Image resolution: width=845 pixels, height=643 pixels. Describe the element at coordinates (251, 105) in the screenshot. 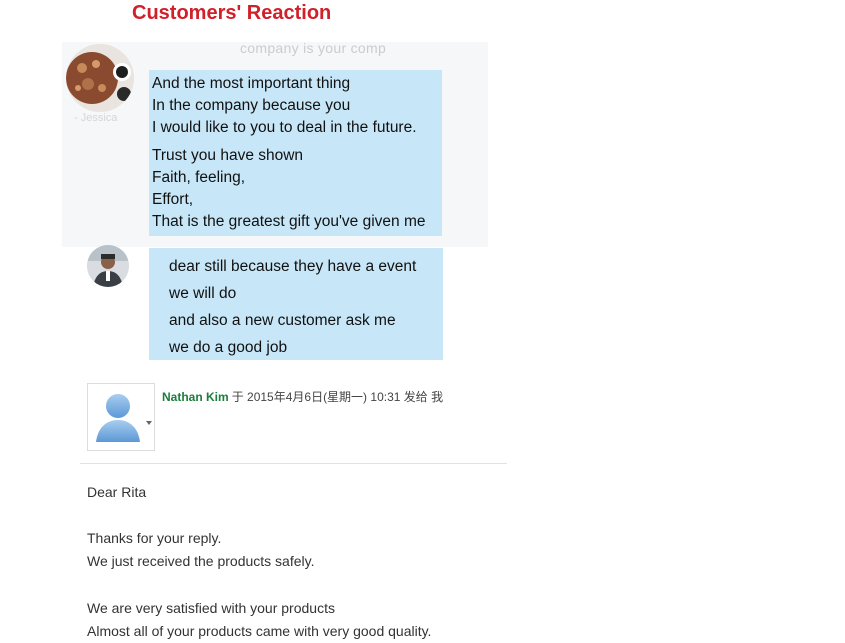

I see `chat-line: In the company because you` at that location.